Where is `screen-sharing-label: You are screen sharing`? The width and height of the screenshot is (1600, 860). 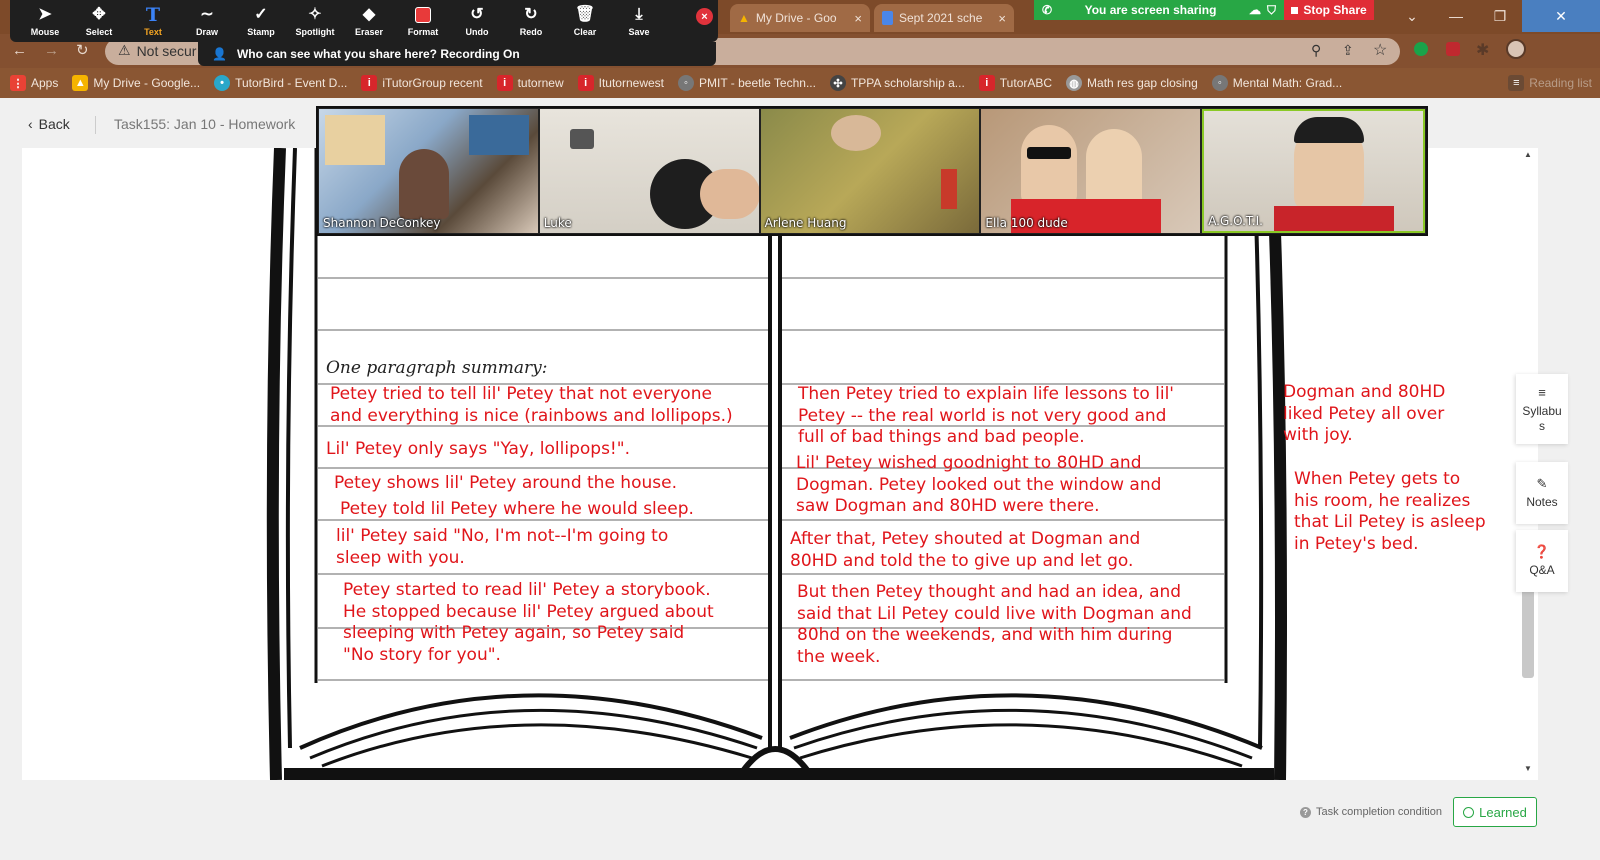 screen-sharing-label: You are screen sharing is located at coordinates (1150, 10).